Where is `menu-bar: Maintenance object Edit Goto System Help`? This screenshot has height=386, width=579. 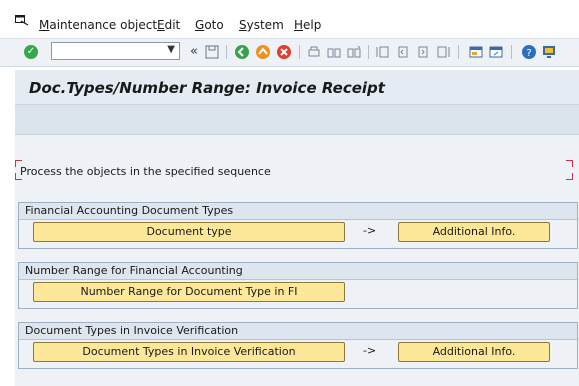 menu-bar: Maintenance object Edit Goto System Help is located at coordinates (289, 18).